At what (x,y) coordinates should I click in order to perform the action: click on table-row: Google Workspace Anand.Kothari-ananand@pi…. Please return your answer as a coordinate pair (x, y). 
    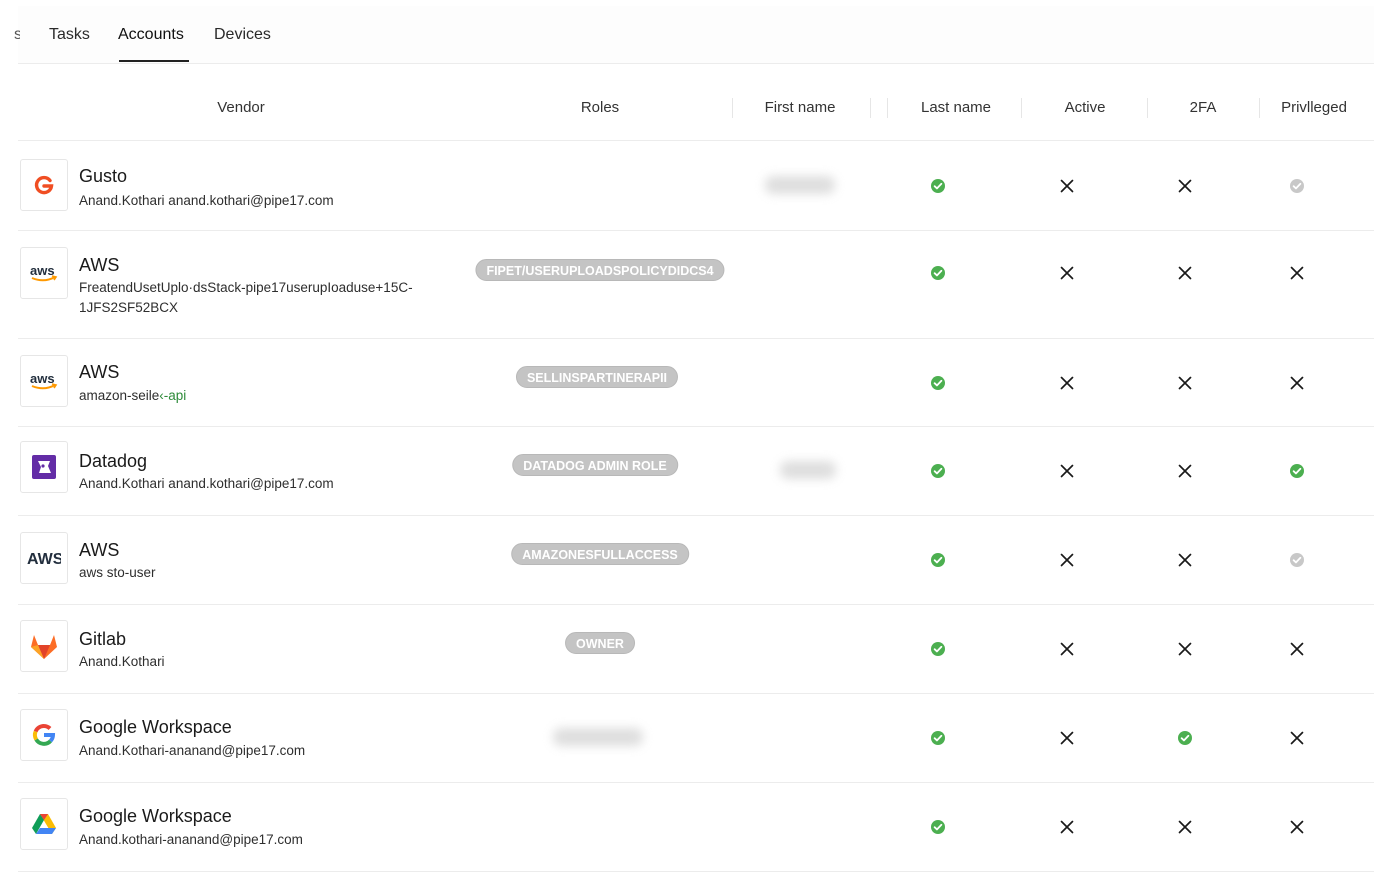
    Looking at the image, I should click on (696, 738).